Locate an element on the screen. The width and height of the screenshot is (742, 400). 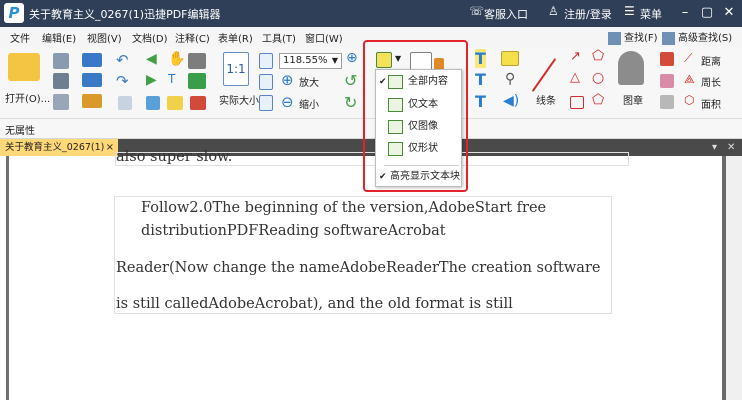
menu-tools: 工具(T) is located at coordinates (279, 37).